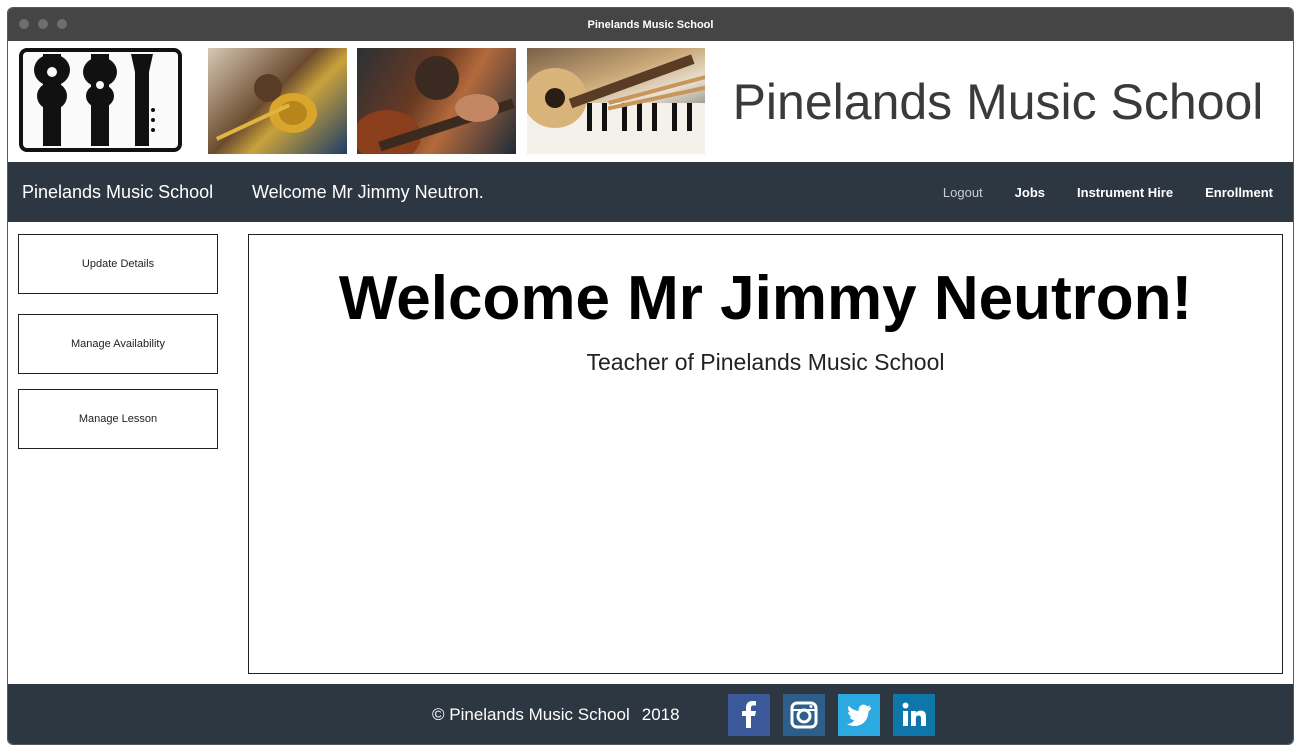  I want to click on linkedin-icon, so click(914, 715).